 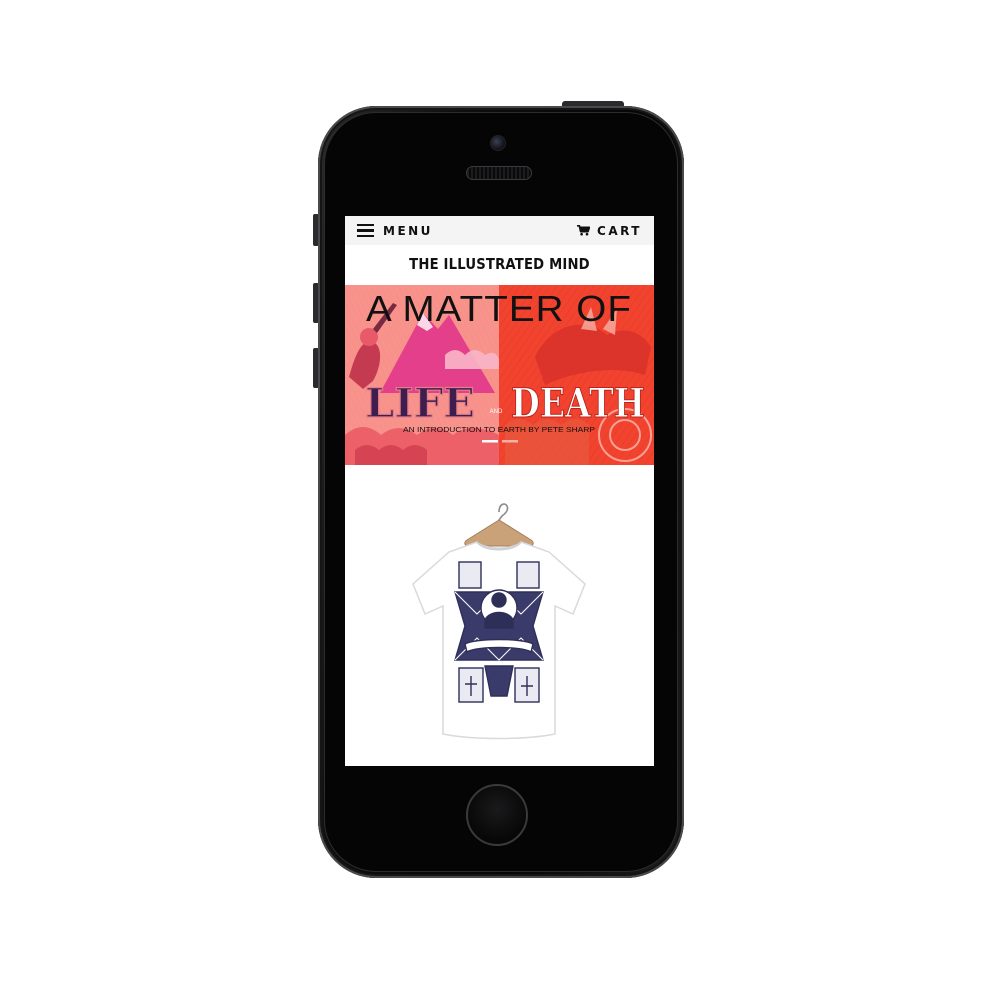 I want to click on banner-connector-and: AND, so click(x=496, y=412).